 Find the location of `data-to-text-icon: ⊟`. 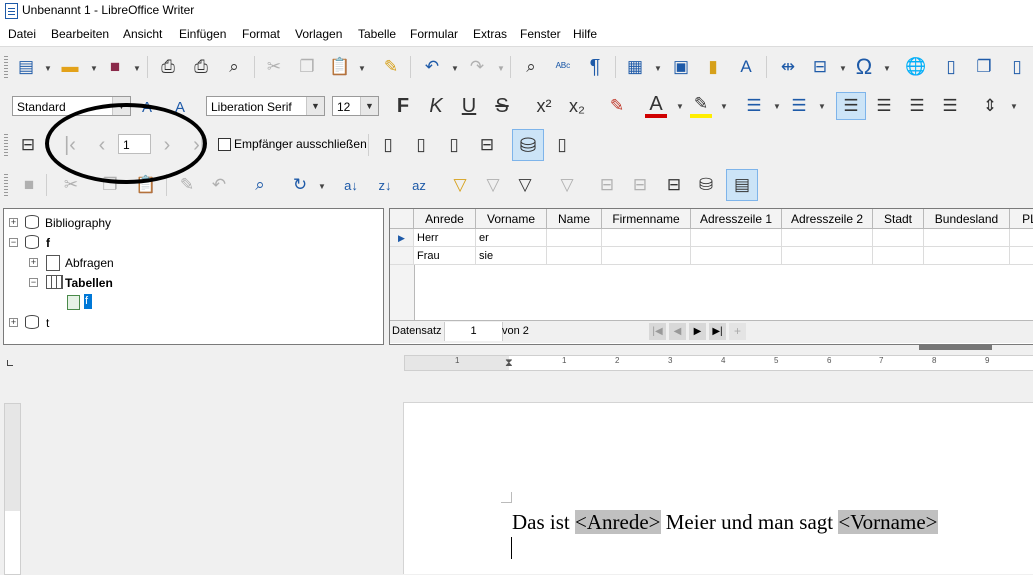

data-to-text-icon: ⊟ is located at coordinates (607, 185).